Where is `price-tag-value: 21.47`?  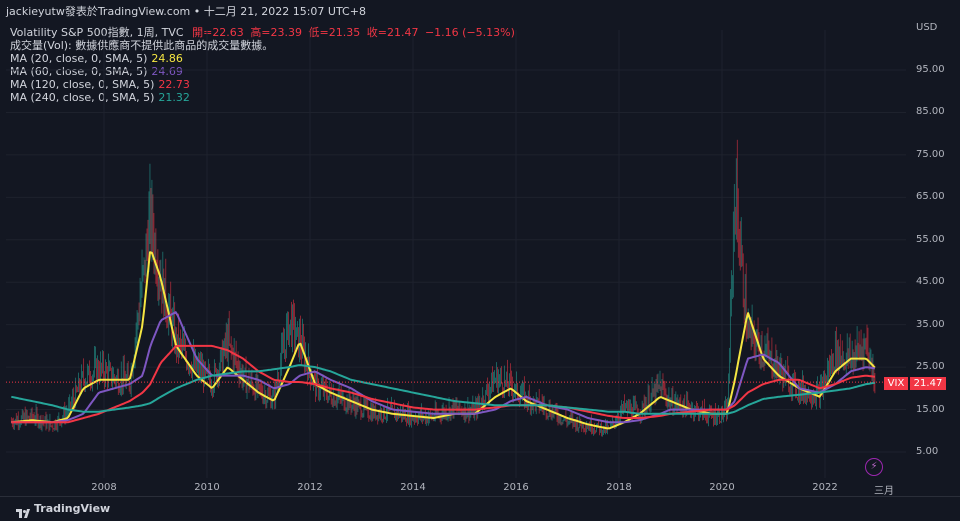
price-tag-value: 21.47 is located at coordinates (928, 383).